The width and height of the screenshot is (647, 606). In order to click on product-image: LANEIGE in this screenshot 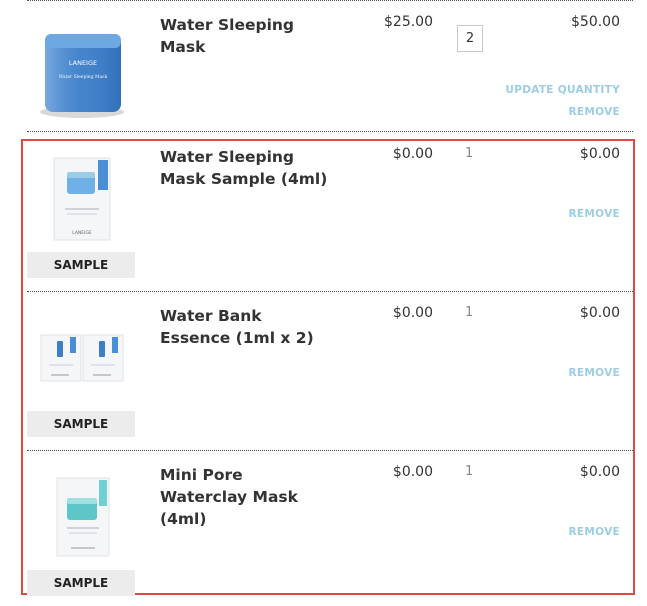, I will do `click(81, 199)`.